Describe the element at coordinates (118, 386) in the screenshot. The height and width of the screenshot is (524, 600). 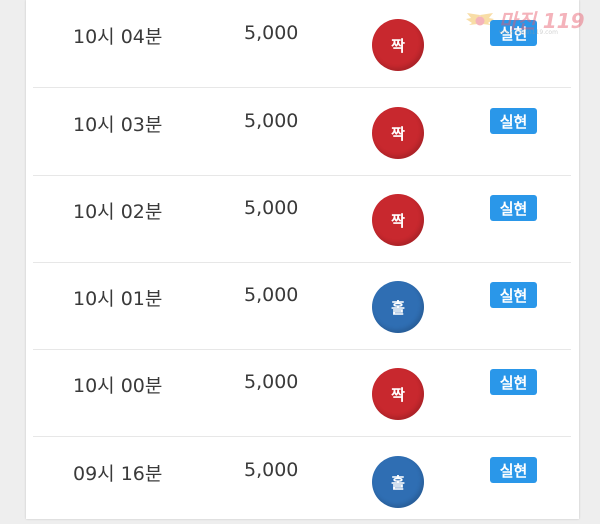
I see `round-time: 10시 00분` at that location.